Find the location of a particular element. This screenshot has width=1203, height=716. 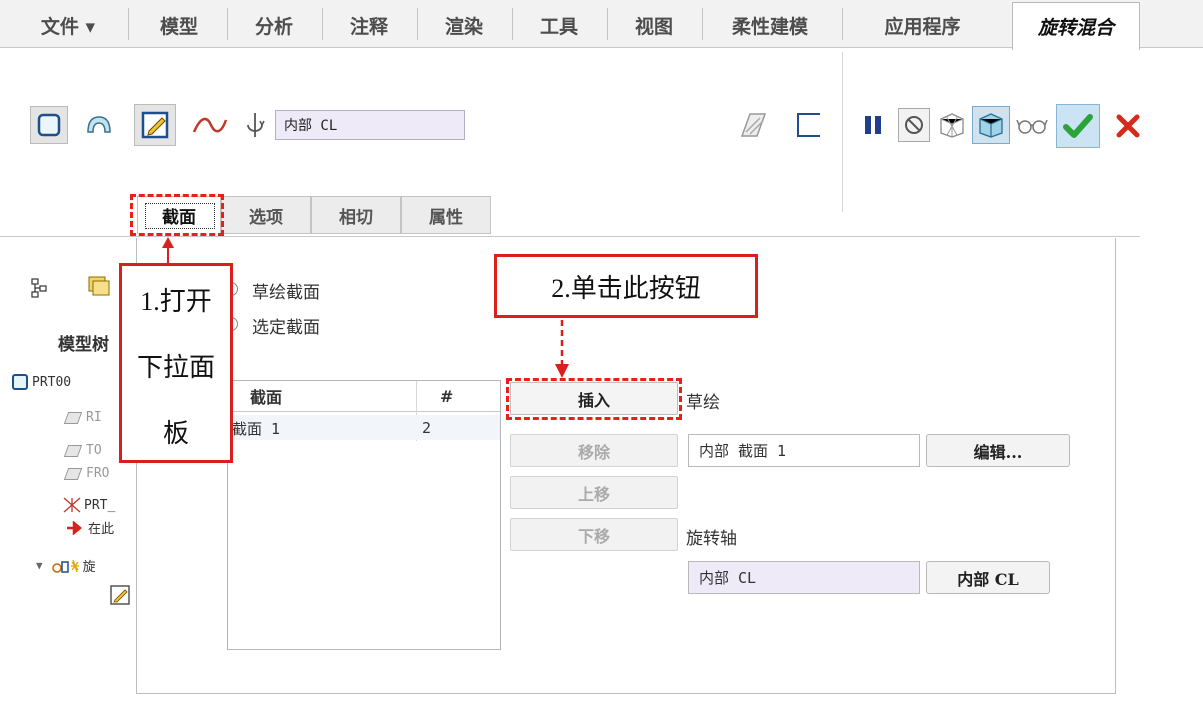

tree-item: PRT_ is located at coordinates (88, 505).